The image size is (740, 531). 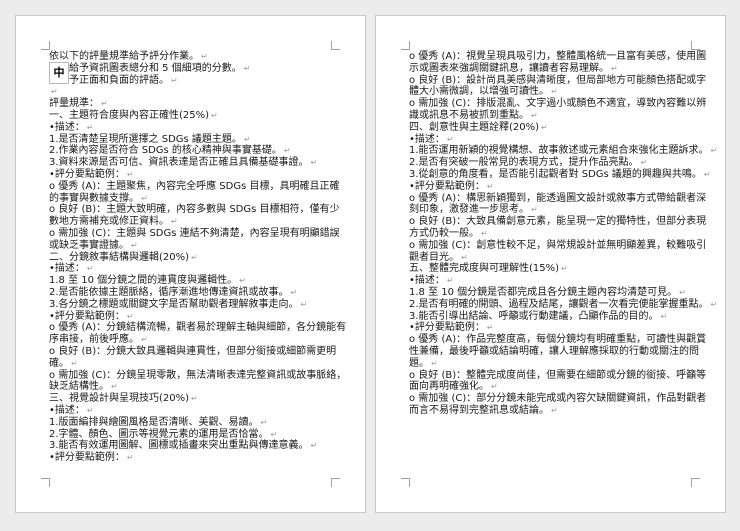 I want to click on ime-mode-indicator: 中, so click(x=59, y=73).